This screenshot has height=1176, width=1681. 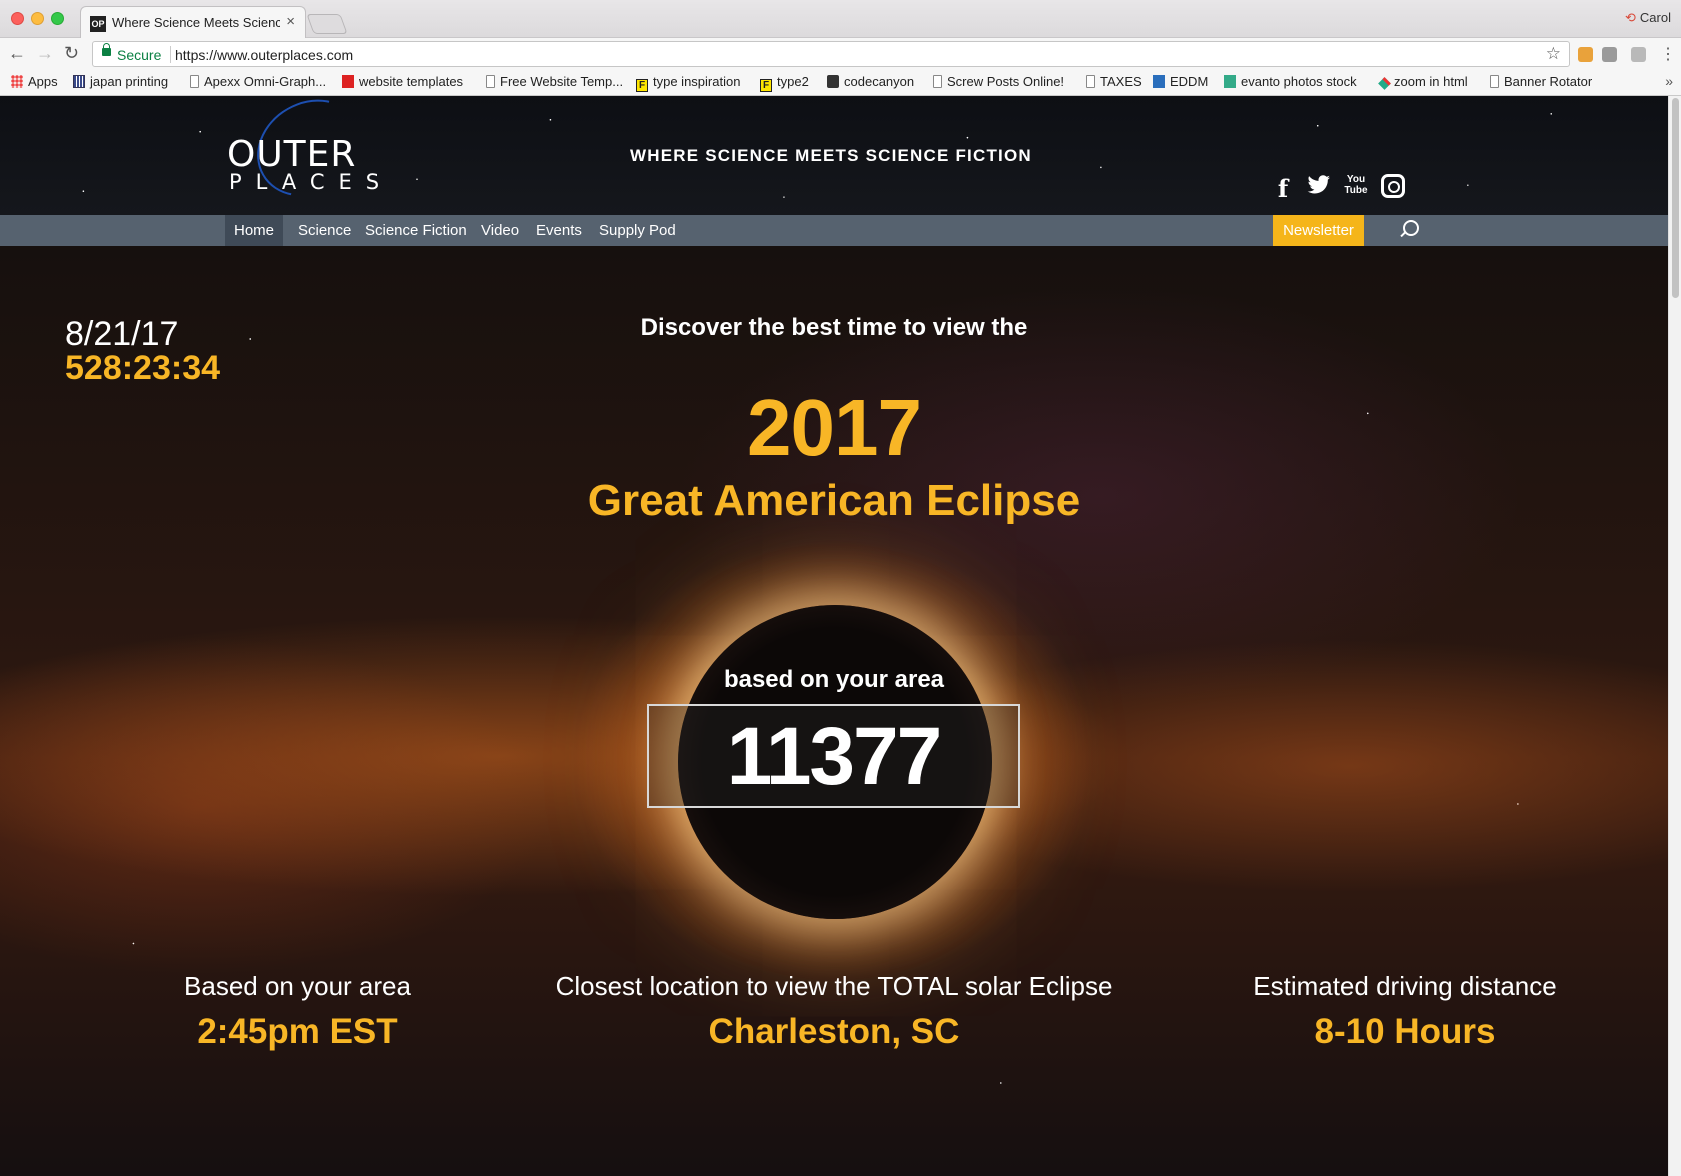 I want to click on page-scrollbar, so click(x=1674, y=636).